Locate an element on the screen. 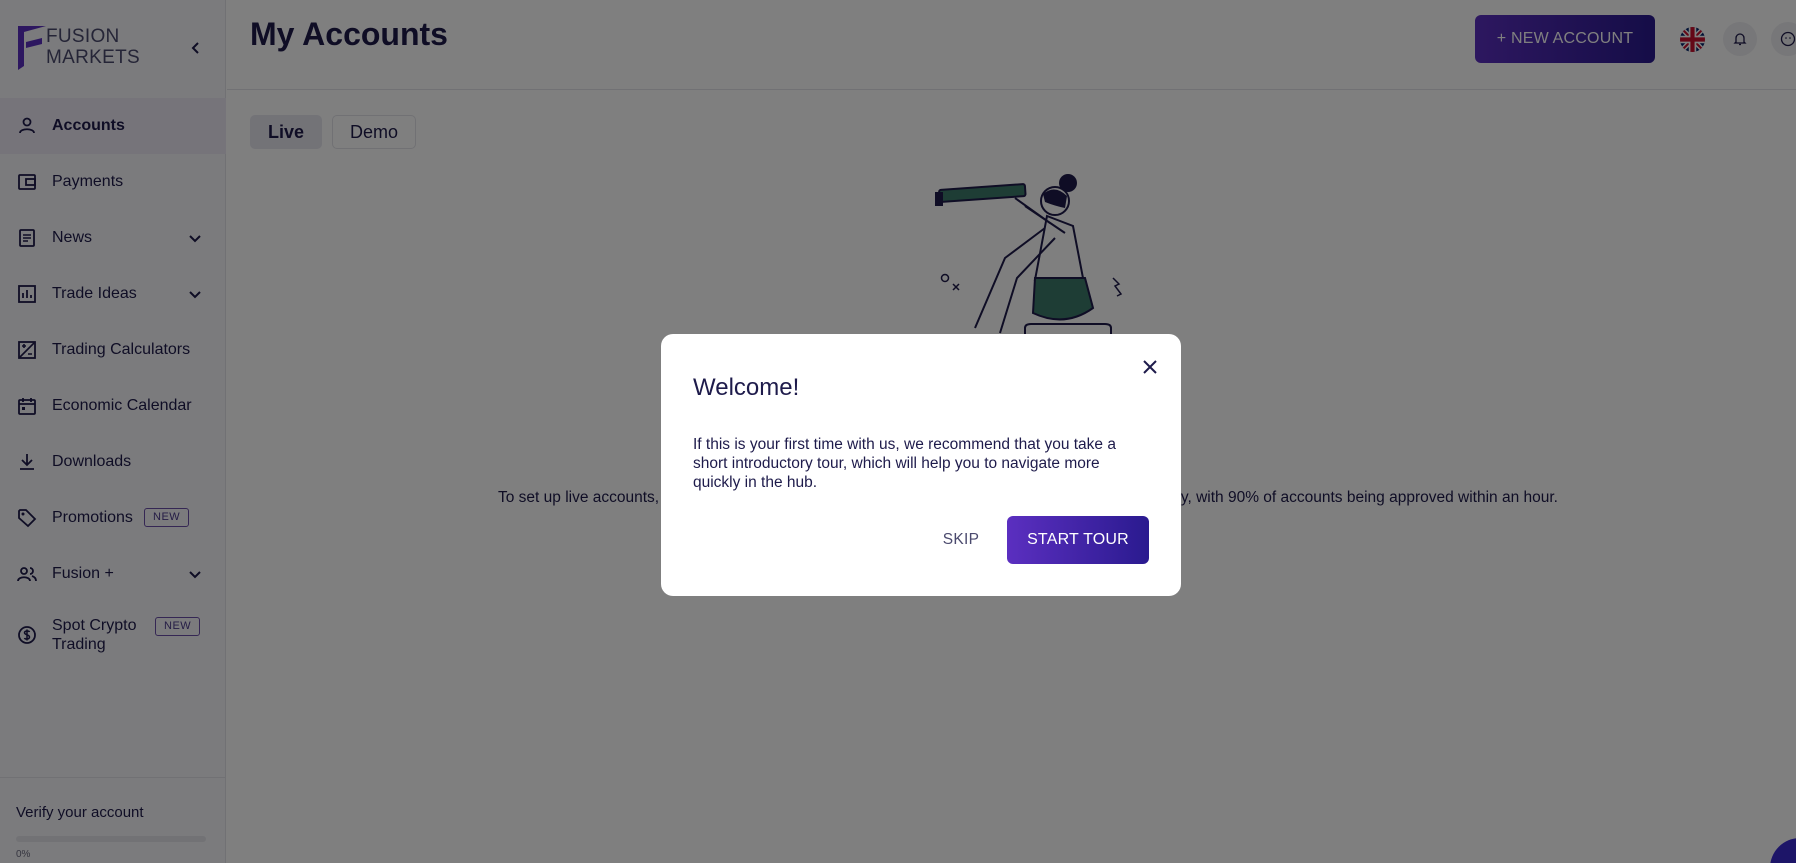 Image resolution: width=1796 pixels, height=863 pixels. start-tour-button: START TOUR is located at coordinates (1078, 540).